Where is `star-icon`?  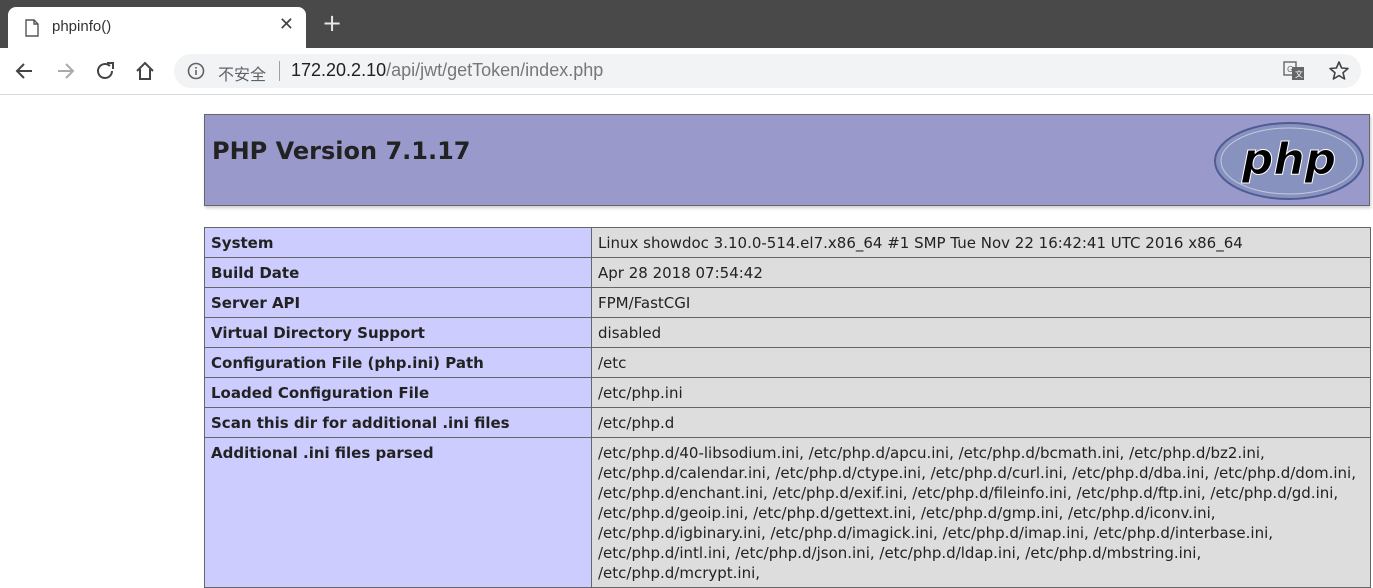 star-icon is located at coordinates (1339, 71).